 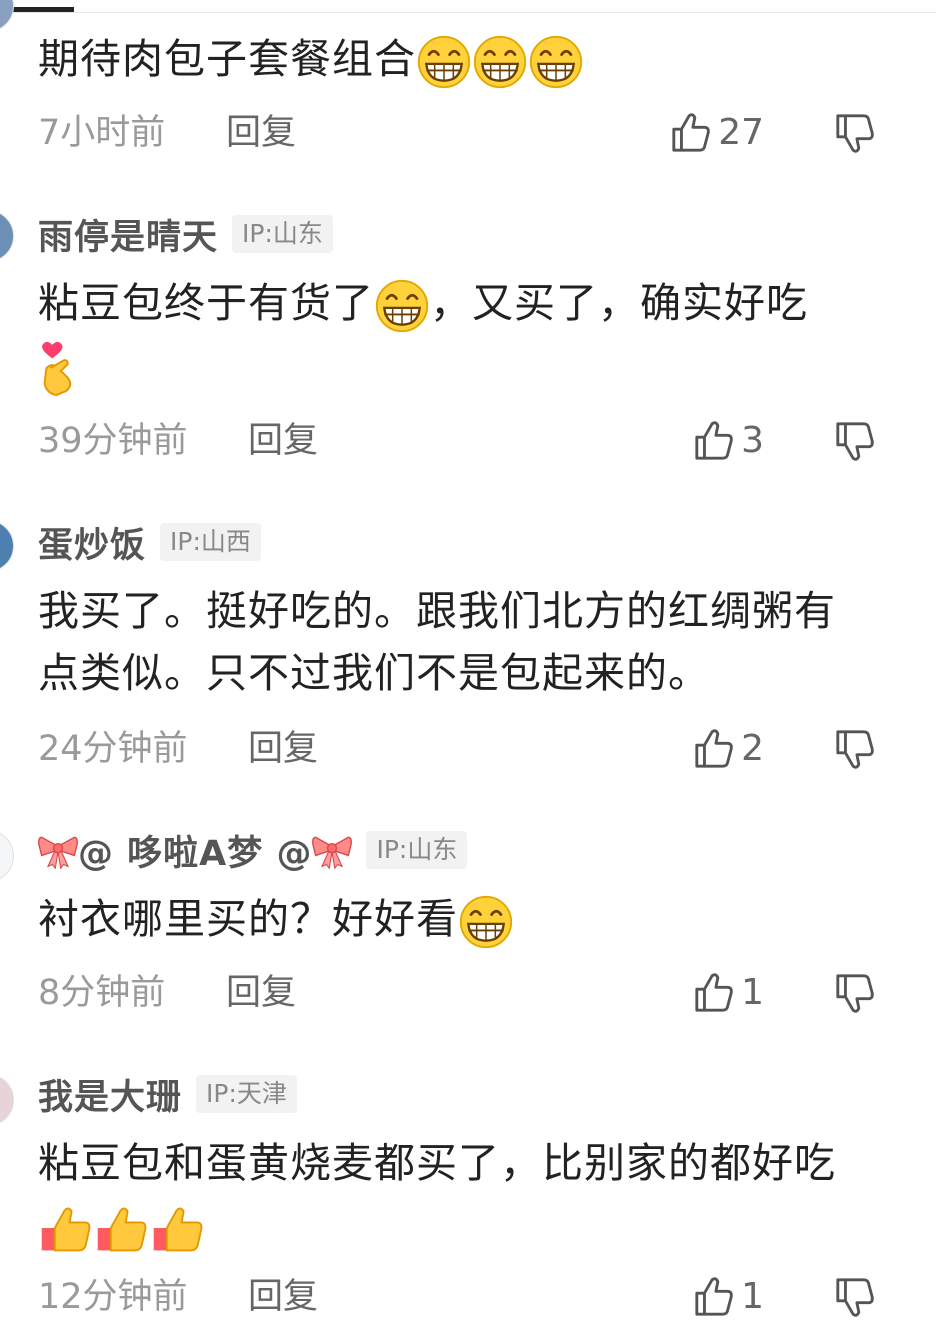 I want to click on user-row: 蛋炒饭 IP:山西, so click(x=149, y=543).